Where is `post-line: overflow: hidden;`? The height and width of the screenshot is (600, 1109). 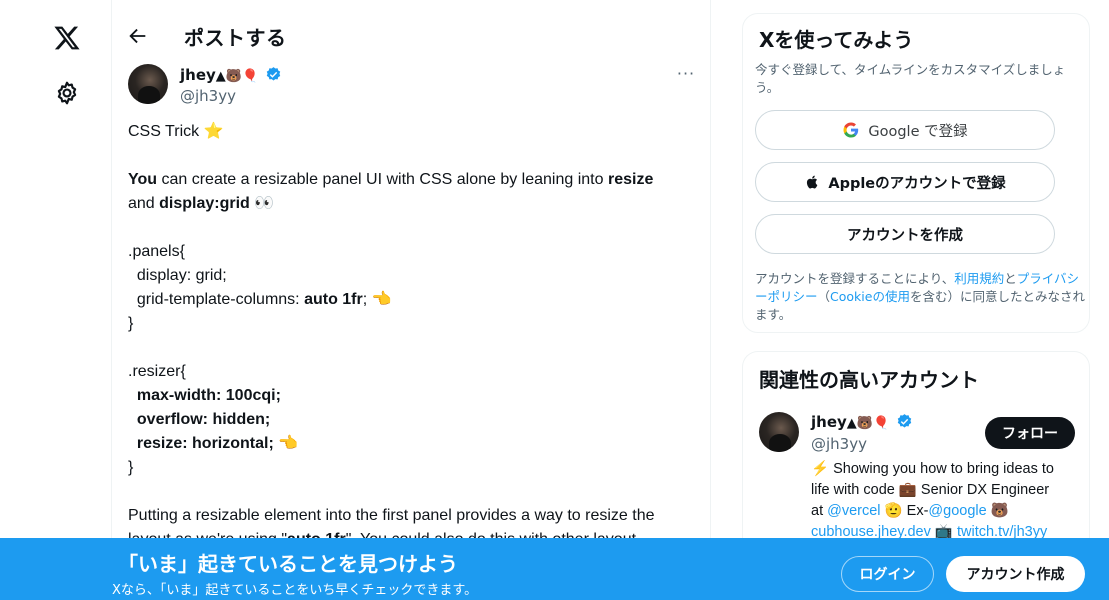
post-line: overflow: hidden; is located at coordinates (413, 420).